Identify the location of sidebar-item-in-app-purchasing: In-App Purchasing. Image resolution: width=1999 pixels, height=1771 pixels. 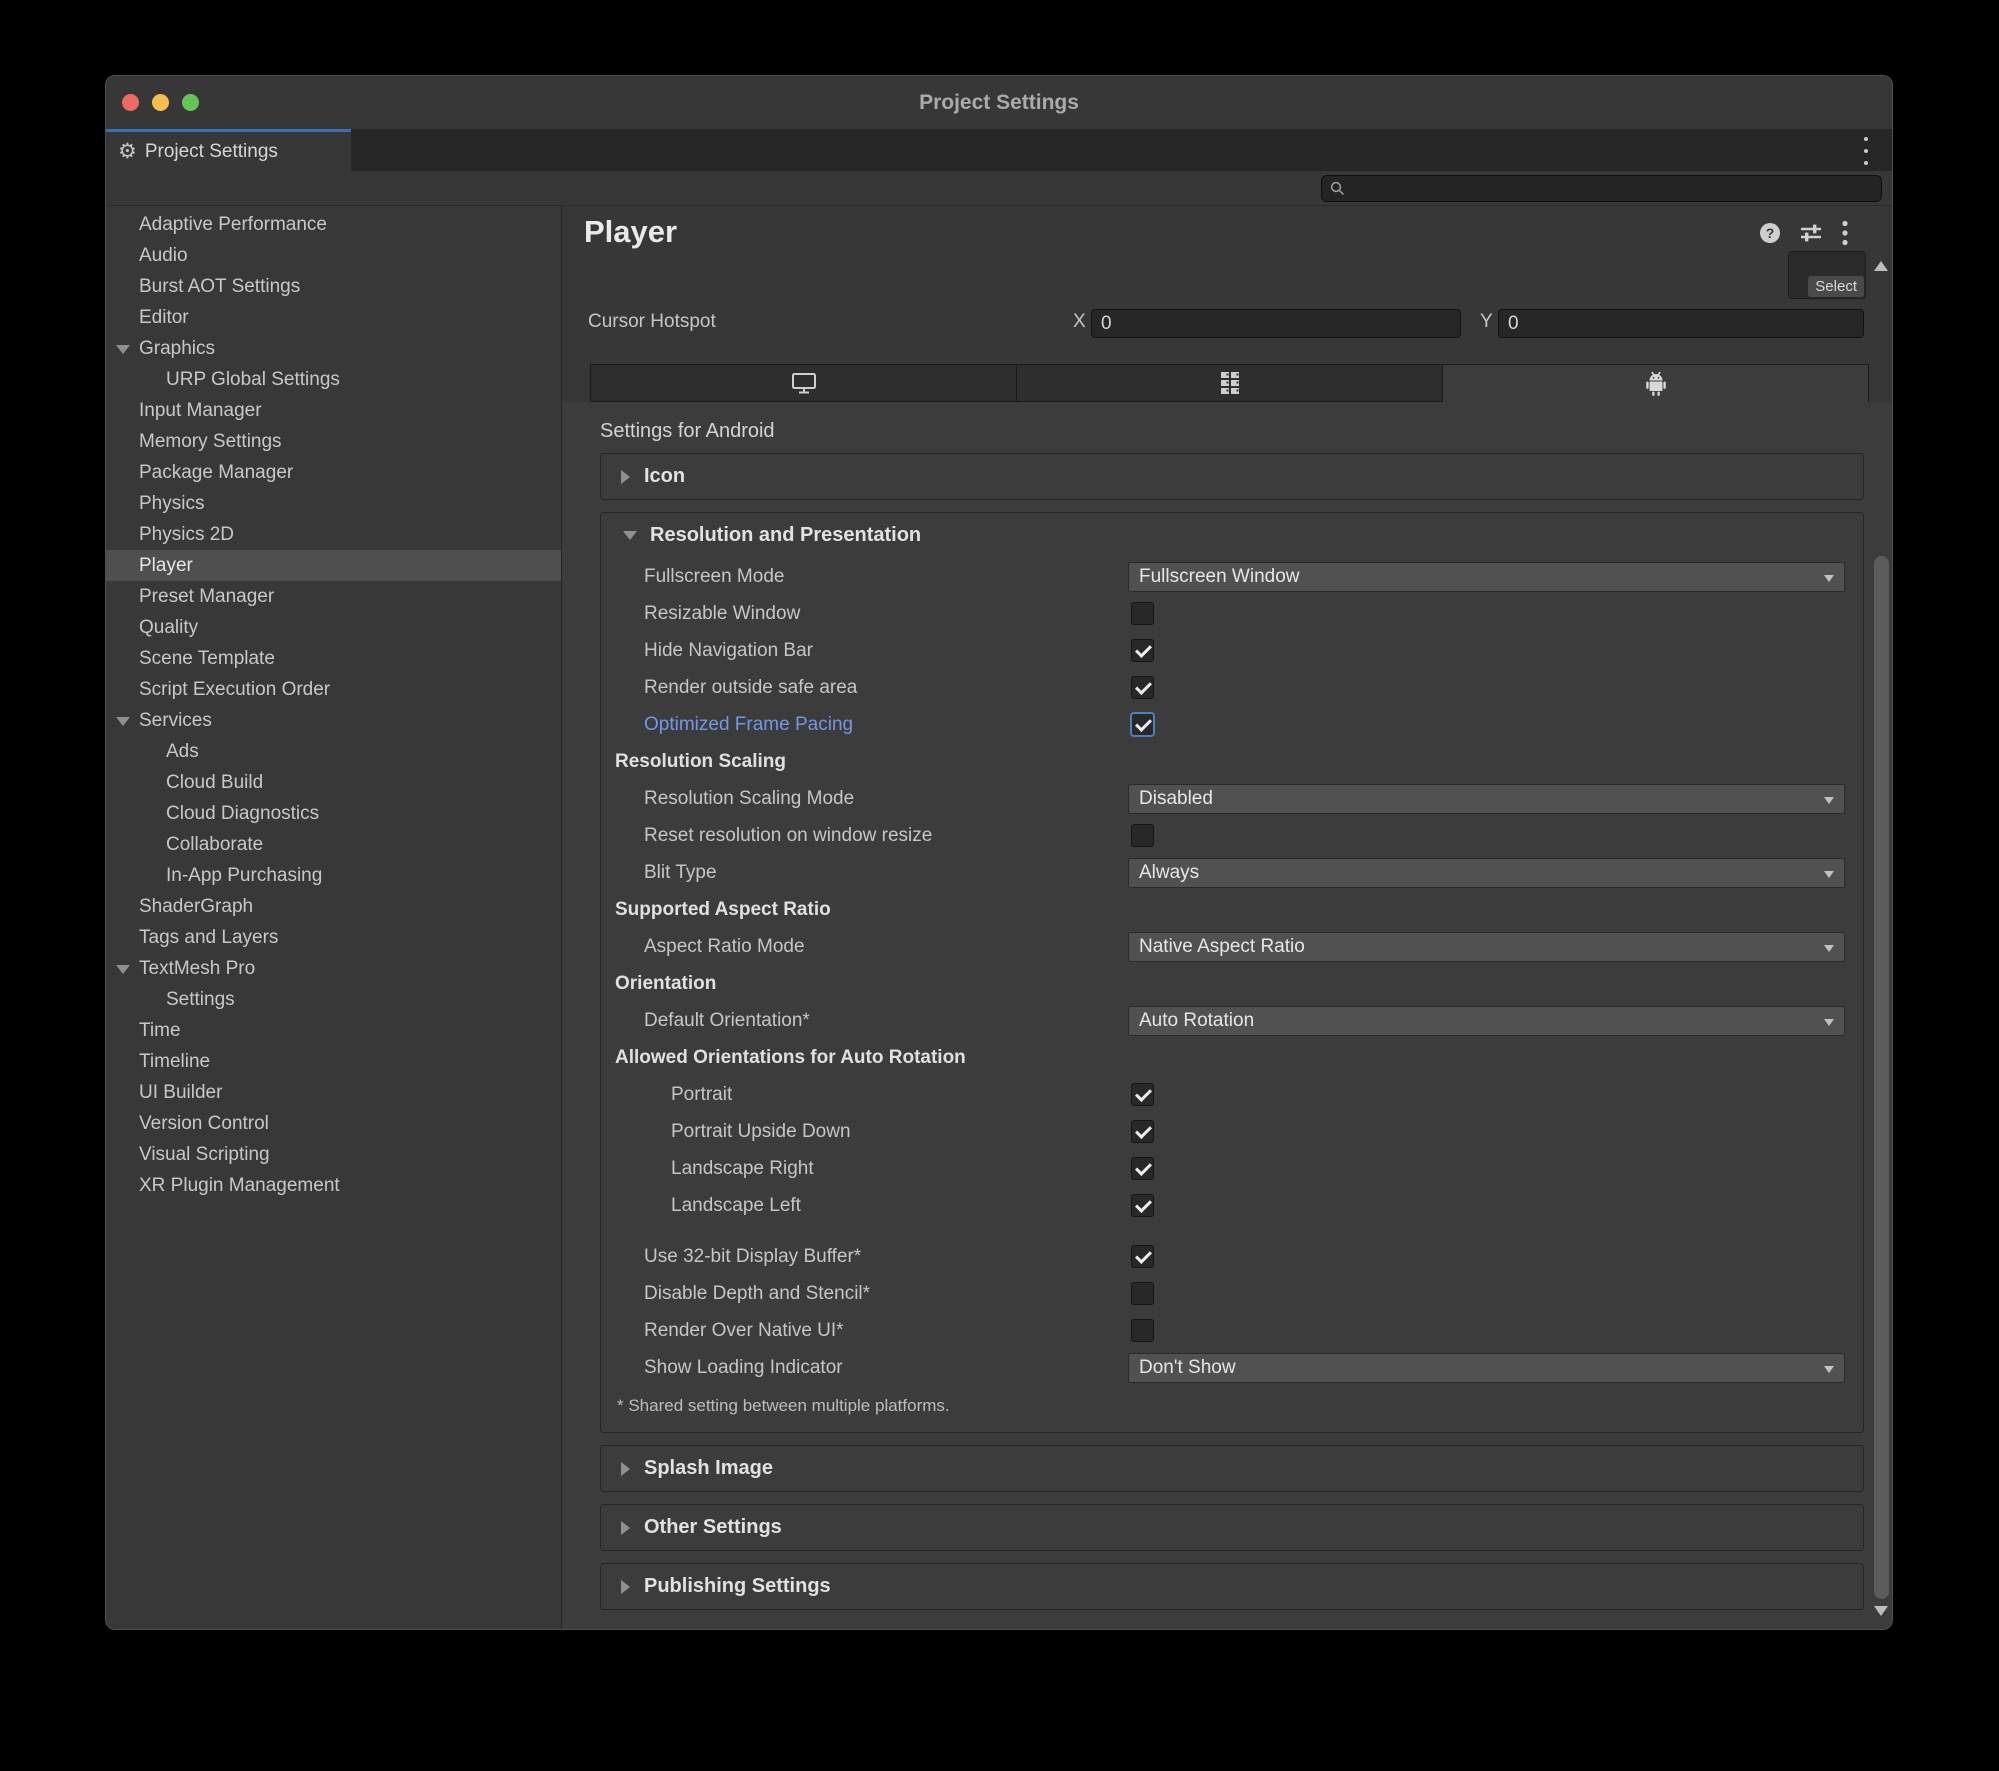
(333, 875).